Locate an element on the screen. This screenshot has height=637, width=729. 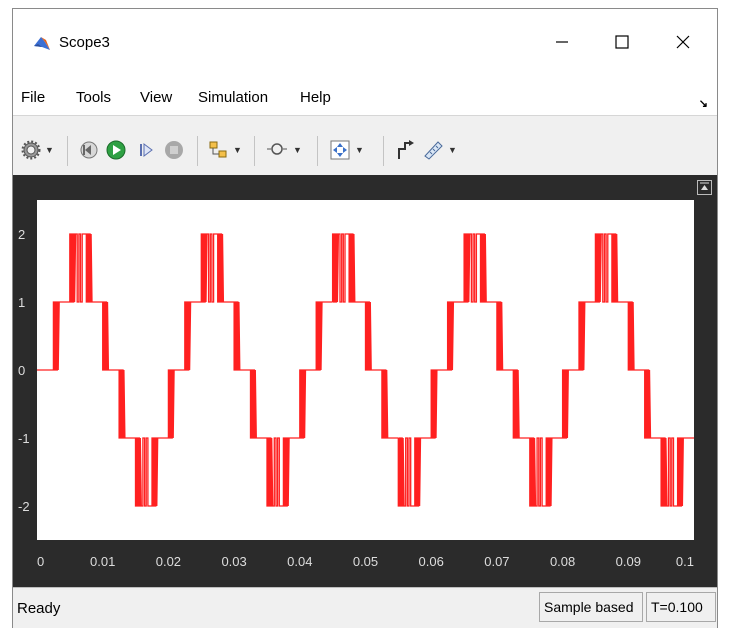
highlight-block-icon is located at coordinates (406, 149).